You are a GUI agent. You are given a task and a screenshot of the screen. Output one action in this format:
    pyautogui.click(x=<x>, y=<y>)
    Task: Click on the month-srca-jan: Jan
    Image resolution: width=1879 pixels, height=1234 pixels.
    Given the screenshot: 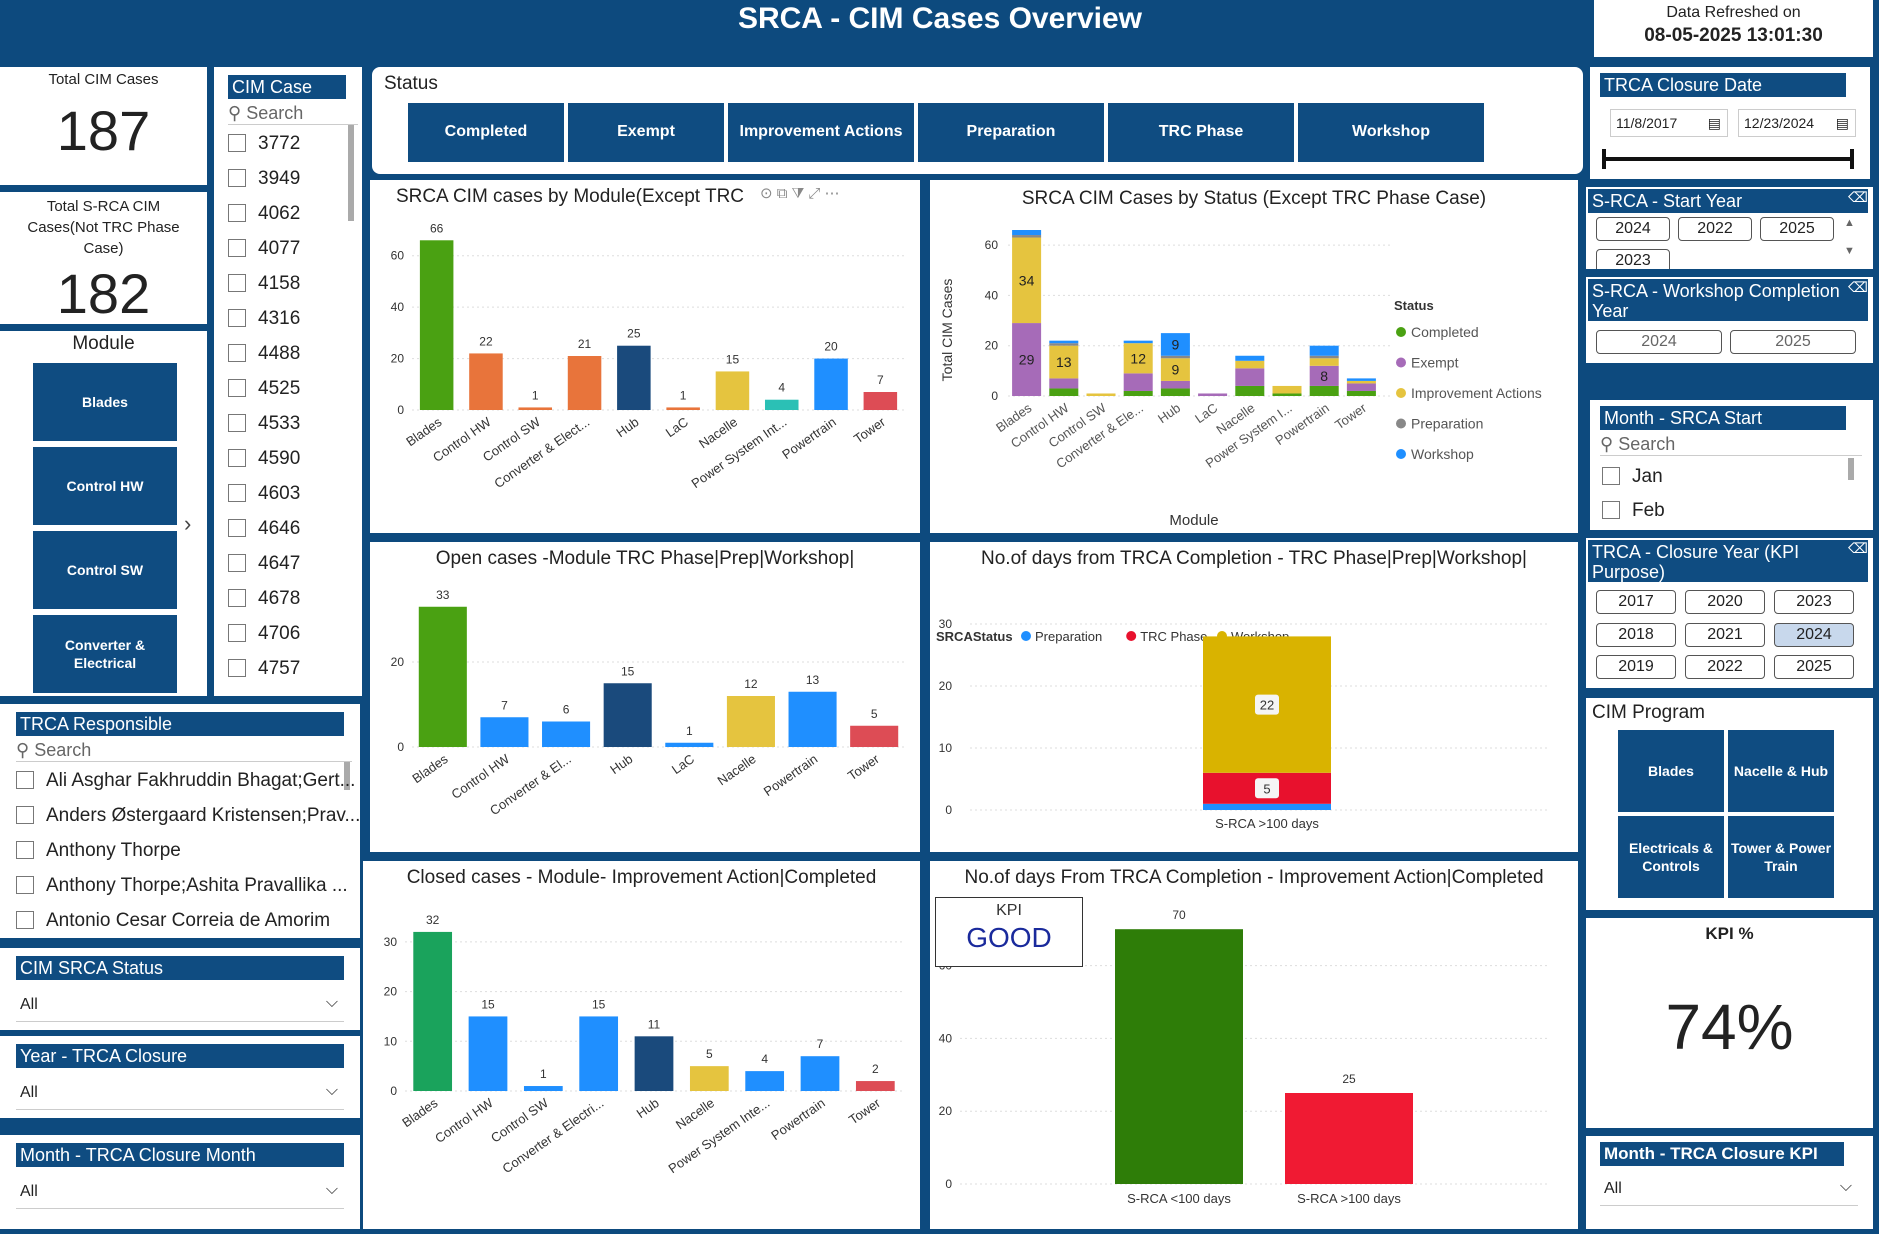 What is the action you would take?
    pyautogui.click(x=1632, y=477)
    